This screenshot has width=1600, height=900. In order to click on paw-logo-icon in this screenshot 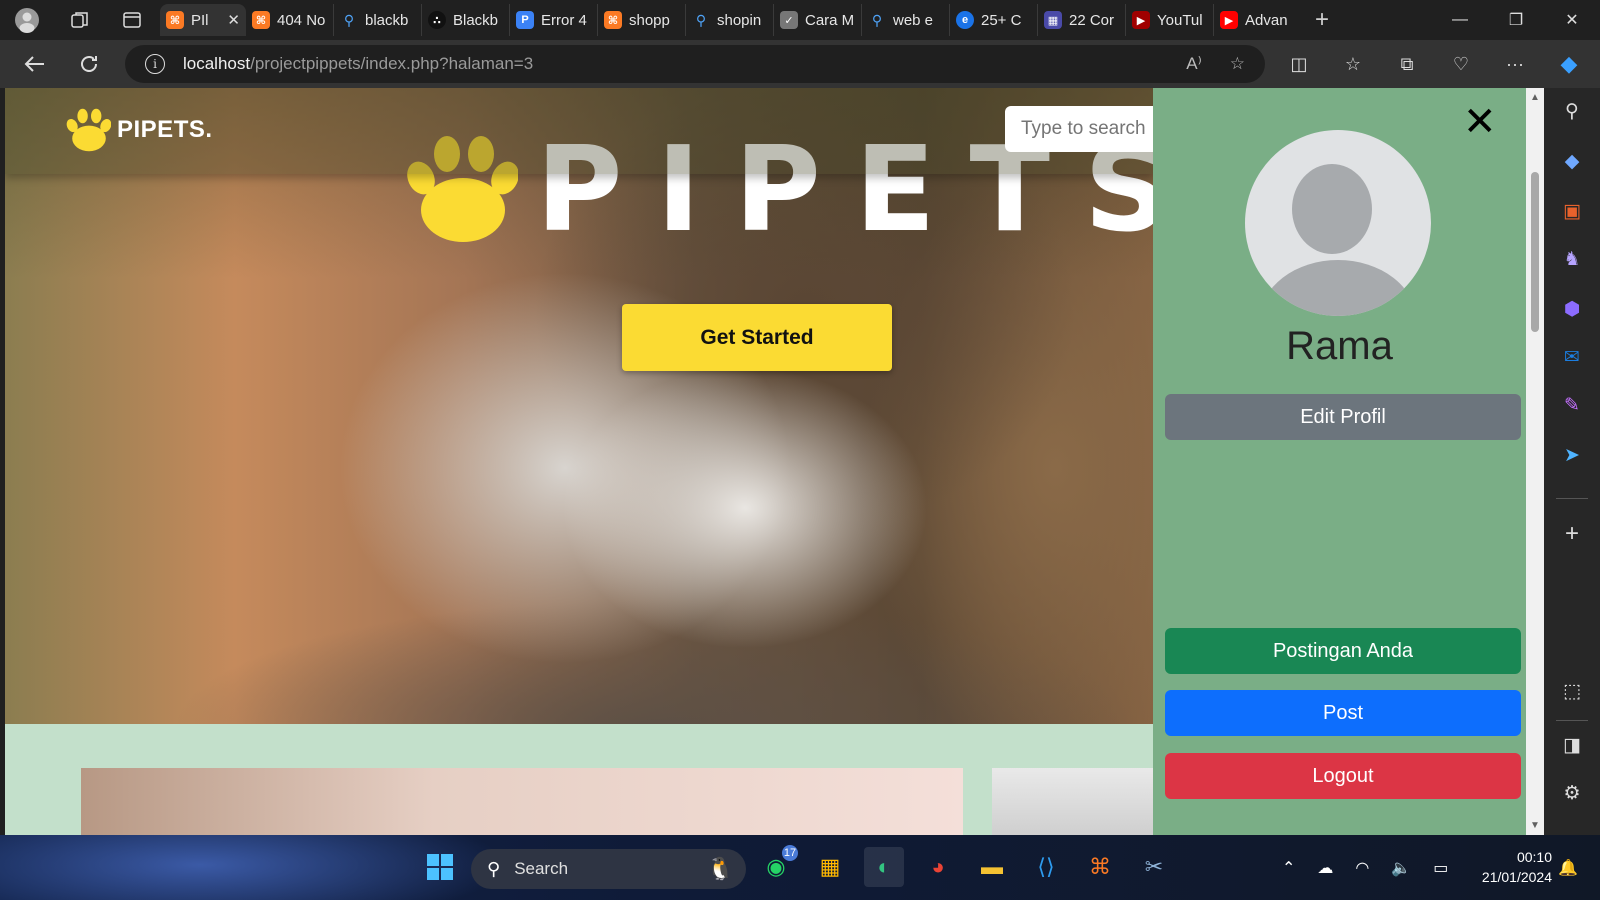, I will do `click(88, 130)`.